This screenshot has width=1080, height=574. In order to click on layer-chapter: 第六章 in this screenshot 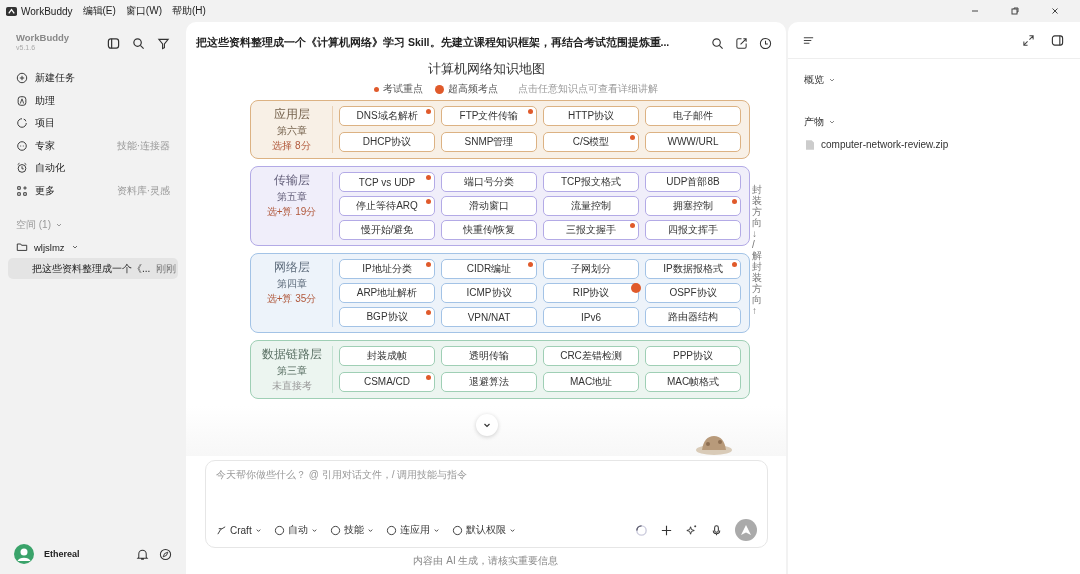, I will do `click(291, 131)`.